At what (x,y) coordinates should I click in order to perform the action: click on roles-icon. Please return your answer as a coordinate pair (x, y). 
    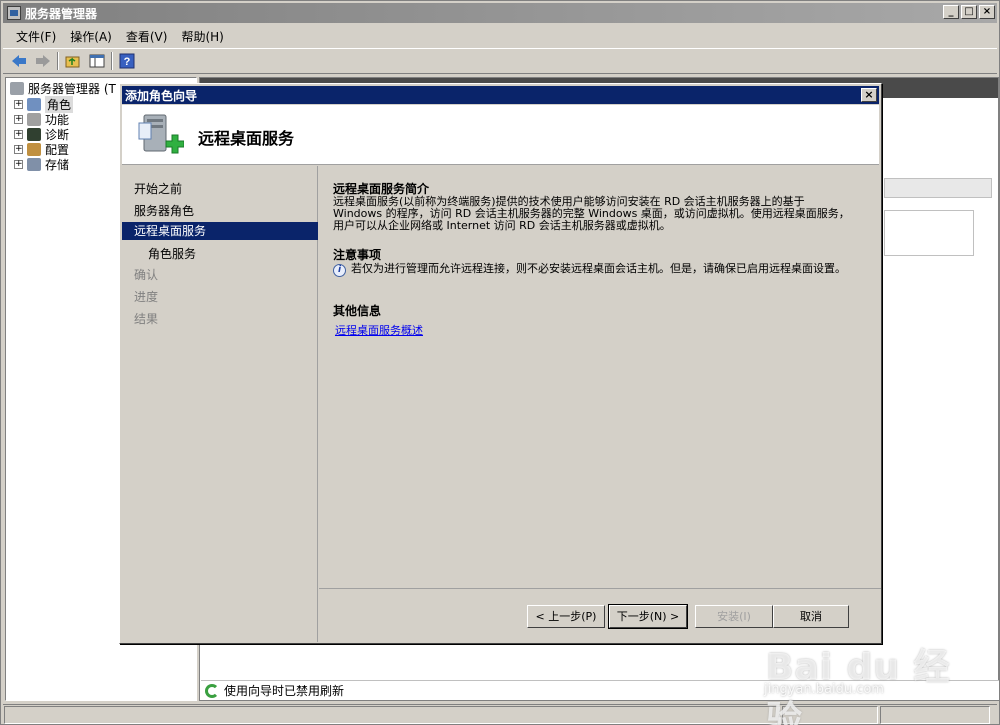
    Looking at the image, I should click on (34, 104).